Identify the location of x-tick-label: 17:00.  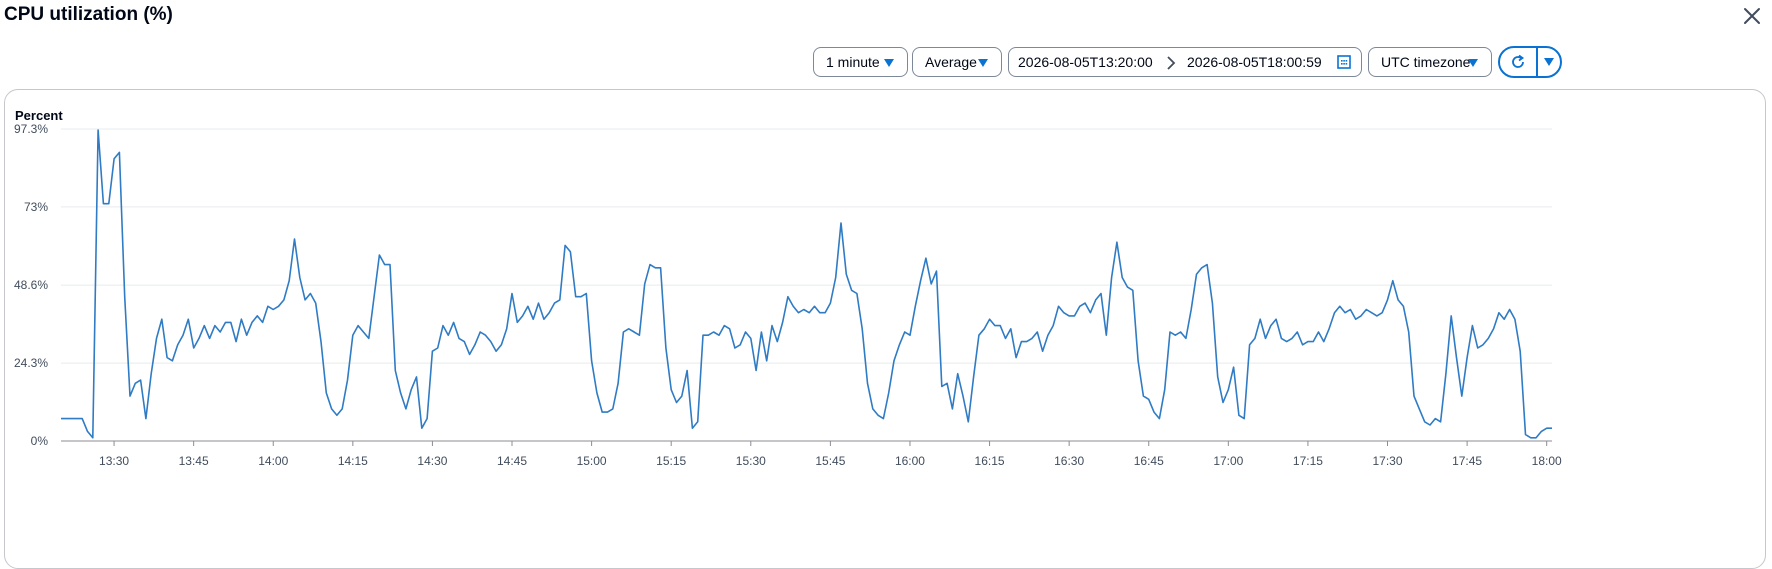
(1228, 461).